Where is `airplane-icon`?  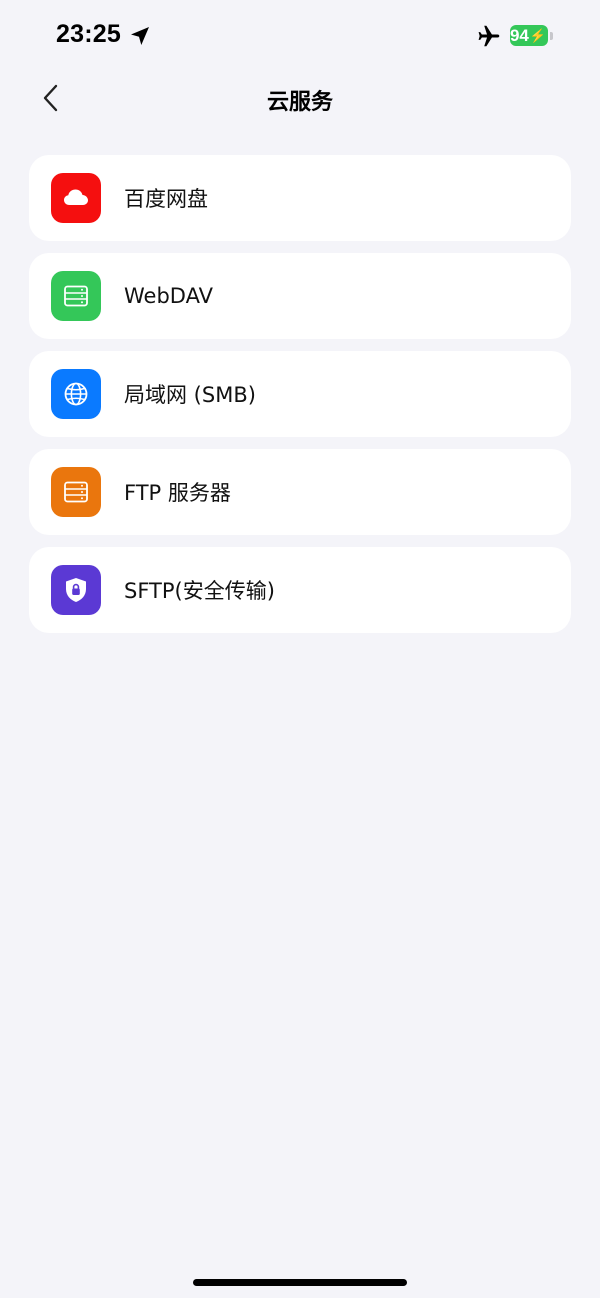
airplane-icon is located at coordinates (489, 36).